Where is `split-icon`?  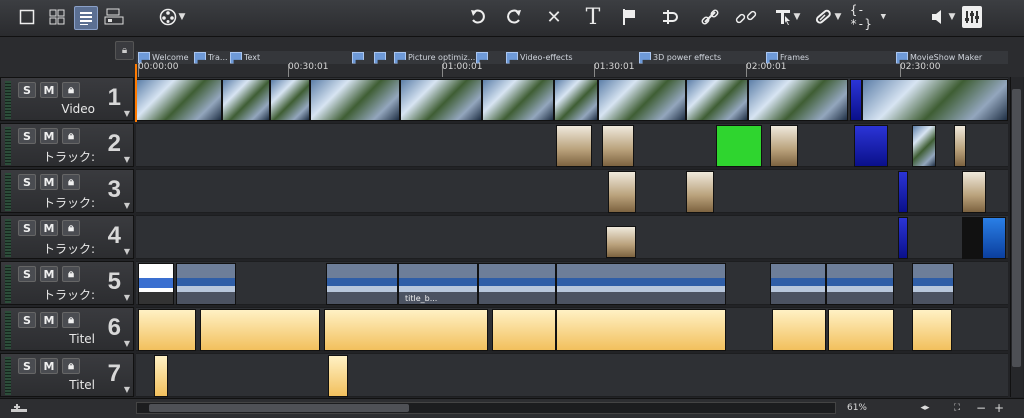 split-icon is located at coordinates (670, 17).